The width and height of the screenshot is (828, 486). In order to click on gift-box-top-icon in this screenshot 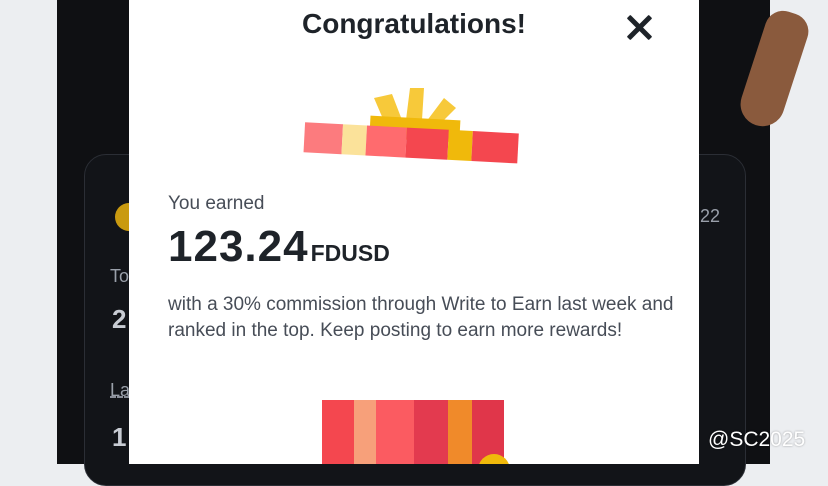, I will do `click(411, 126)`.